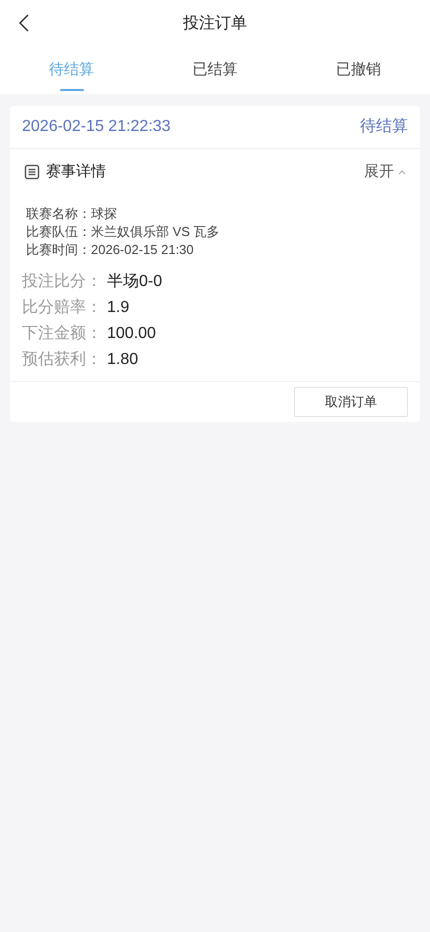 This screenshot has width=430, height=932. I want to click on field-value: 1.80, so click(122, 360).